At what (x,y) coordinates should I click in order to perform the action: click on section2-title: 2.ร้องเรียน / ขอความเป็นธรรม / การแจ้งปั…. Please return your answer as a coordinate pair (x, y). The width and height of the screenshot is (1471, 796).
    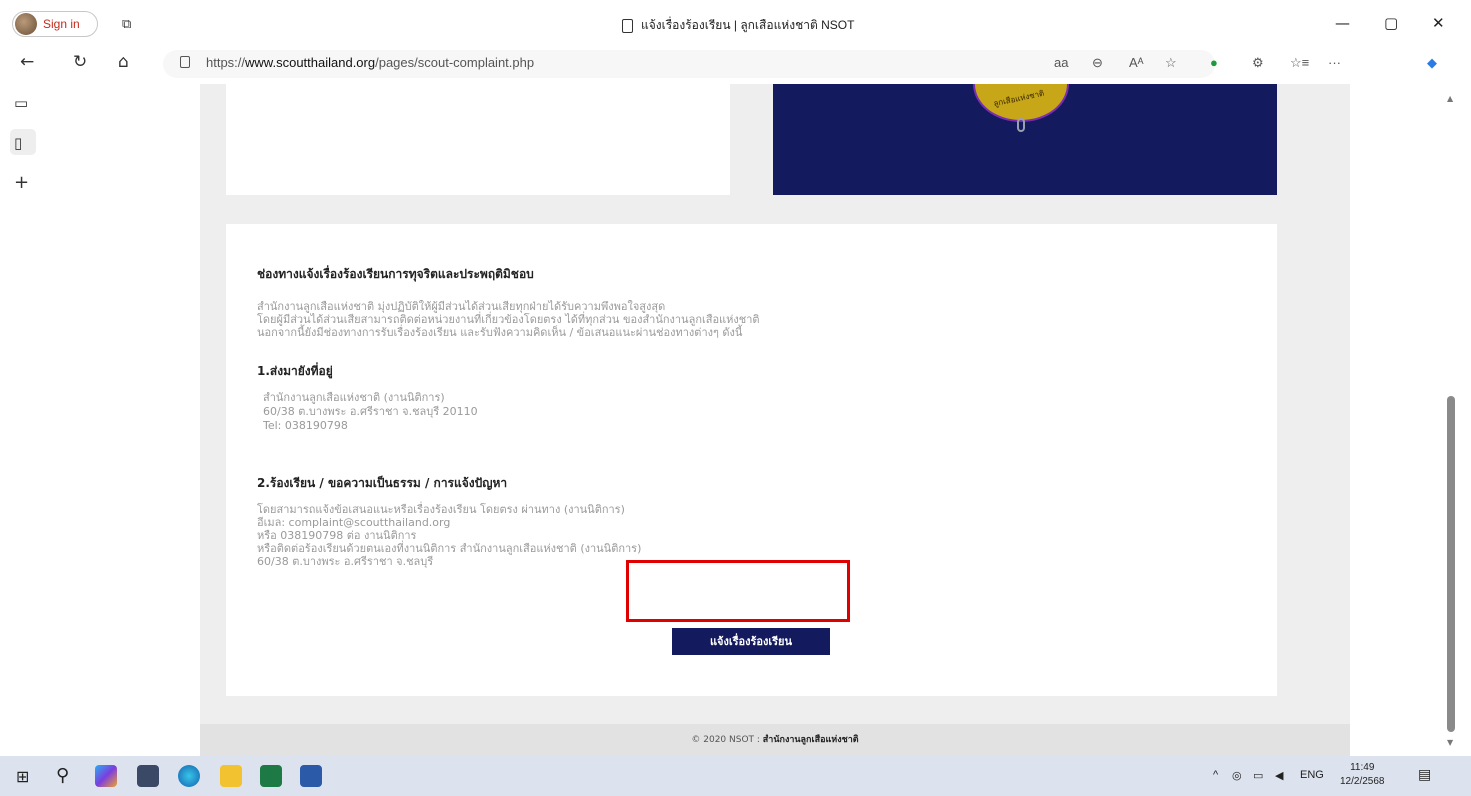
    Looking at the image, I should click on (382, 483).